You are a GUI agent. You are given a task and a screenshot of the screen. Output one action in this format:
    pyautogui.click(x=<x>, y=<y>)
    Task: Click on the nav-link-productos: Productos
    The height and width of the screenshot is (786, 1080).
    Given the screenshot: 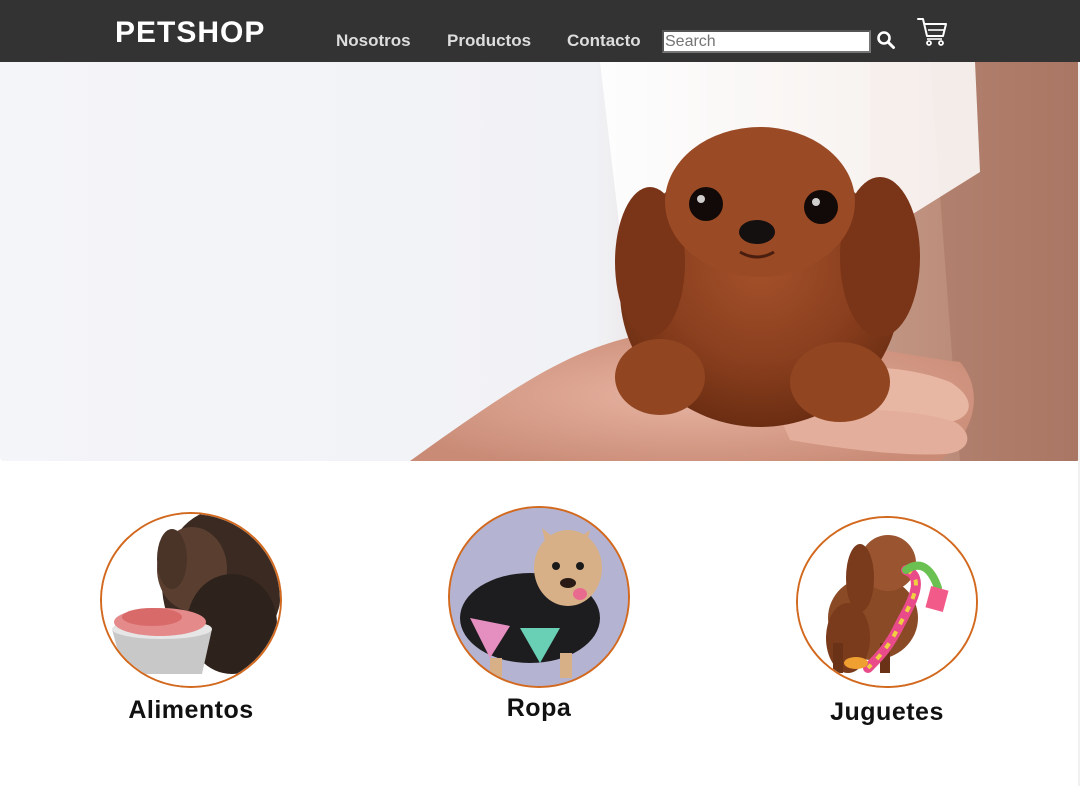 What is the action you would take?
    pyautogui.click(x=489, y=41)
    